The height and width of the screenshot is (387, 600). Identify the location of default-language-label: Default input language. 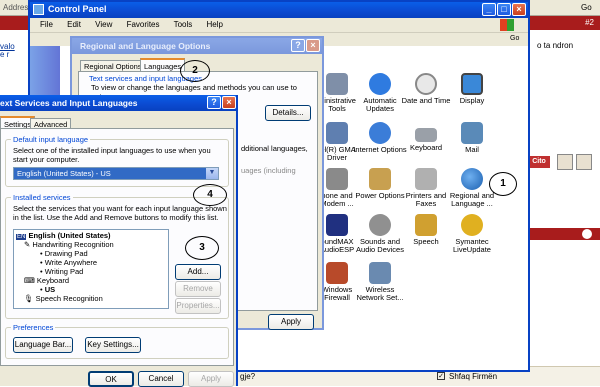
(51, 139).